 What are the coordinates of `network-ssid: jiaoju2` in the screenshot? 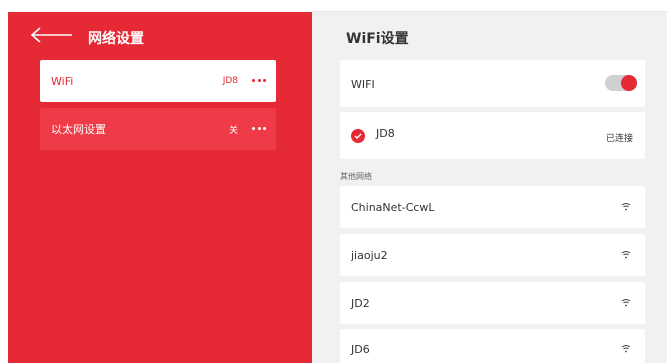 It's located at (369, 255).